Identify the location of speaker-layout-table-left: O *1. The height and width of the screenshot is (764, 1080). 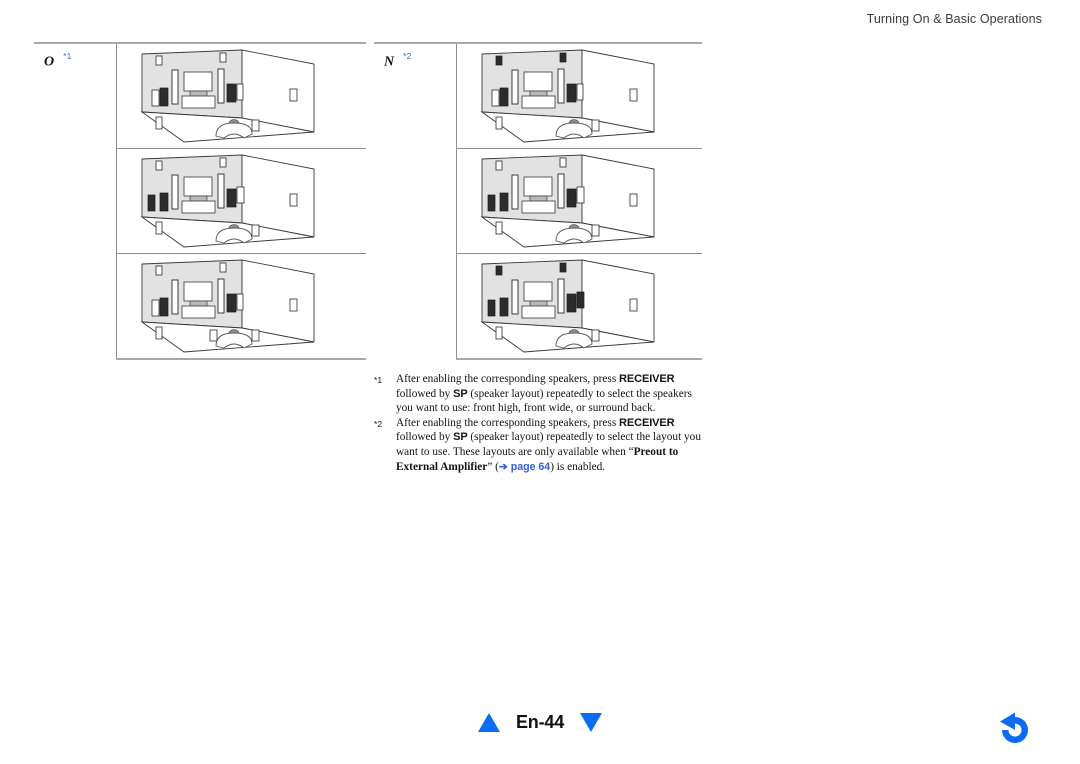
(200, 201).